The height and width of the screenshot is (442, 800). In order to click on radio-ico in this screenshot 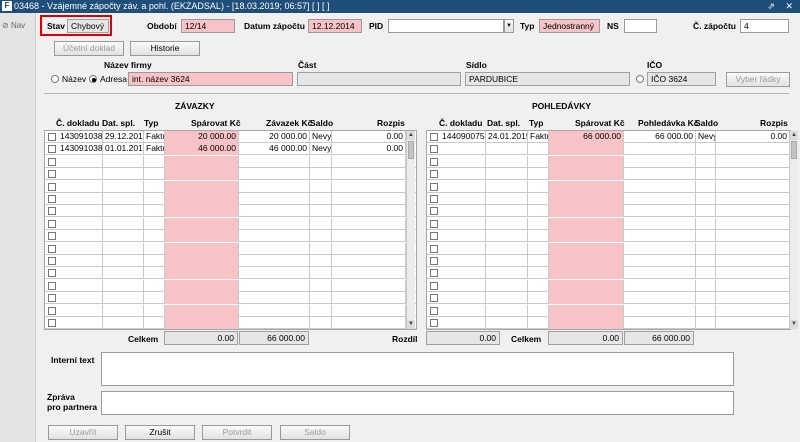, I will do `click(640, 79)`.